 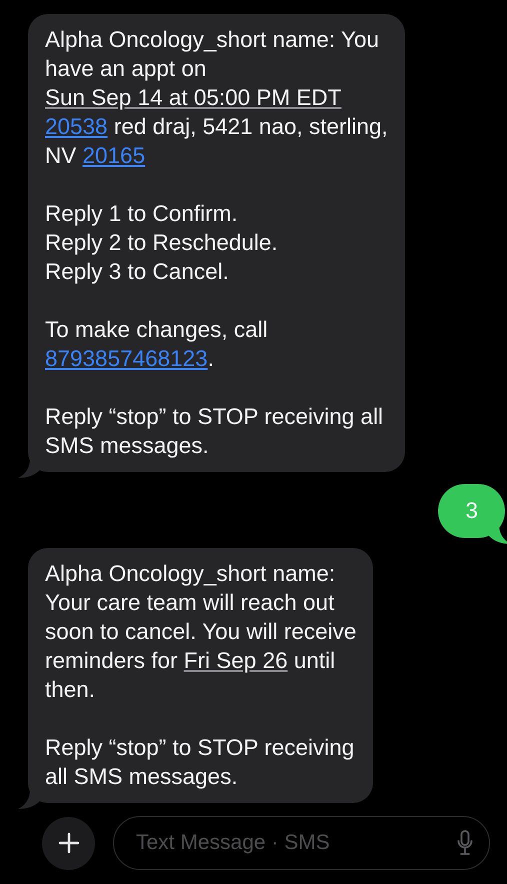 I want to click on message-text: Alpha Oncology_short name: You have an appt on Sun Sep 14 at 05:00 PM EDT 20538 red draj, 5421 nao, sterling, NV 20165, so click(x=216, y=98).